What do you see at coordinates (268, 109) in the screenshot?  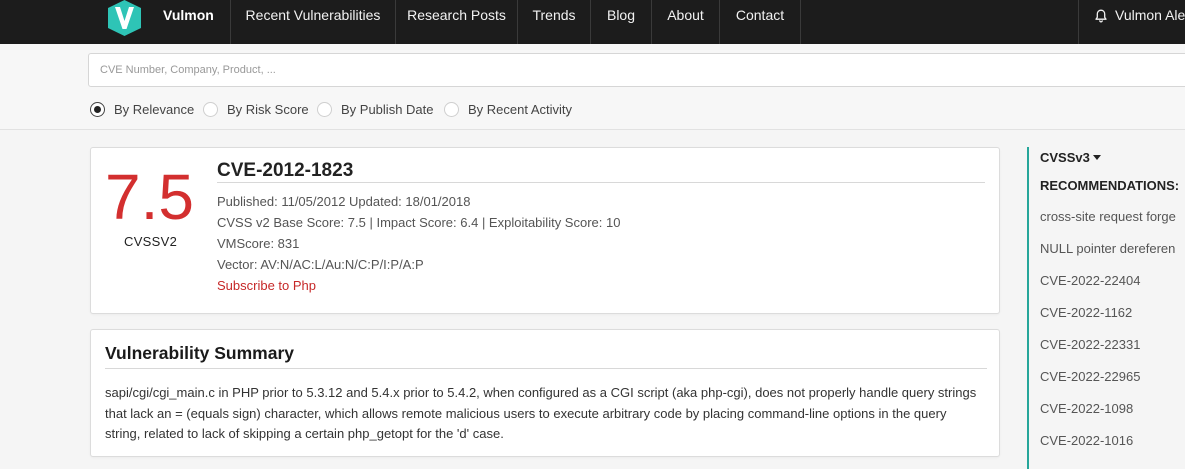 I see `sort-label: By Risk Score` at bounding box center [268, 109].